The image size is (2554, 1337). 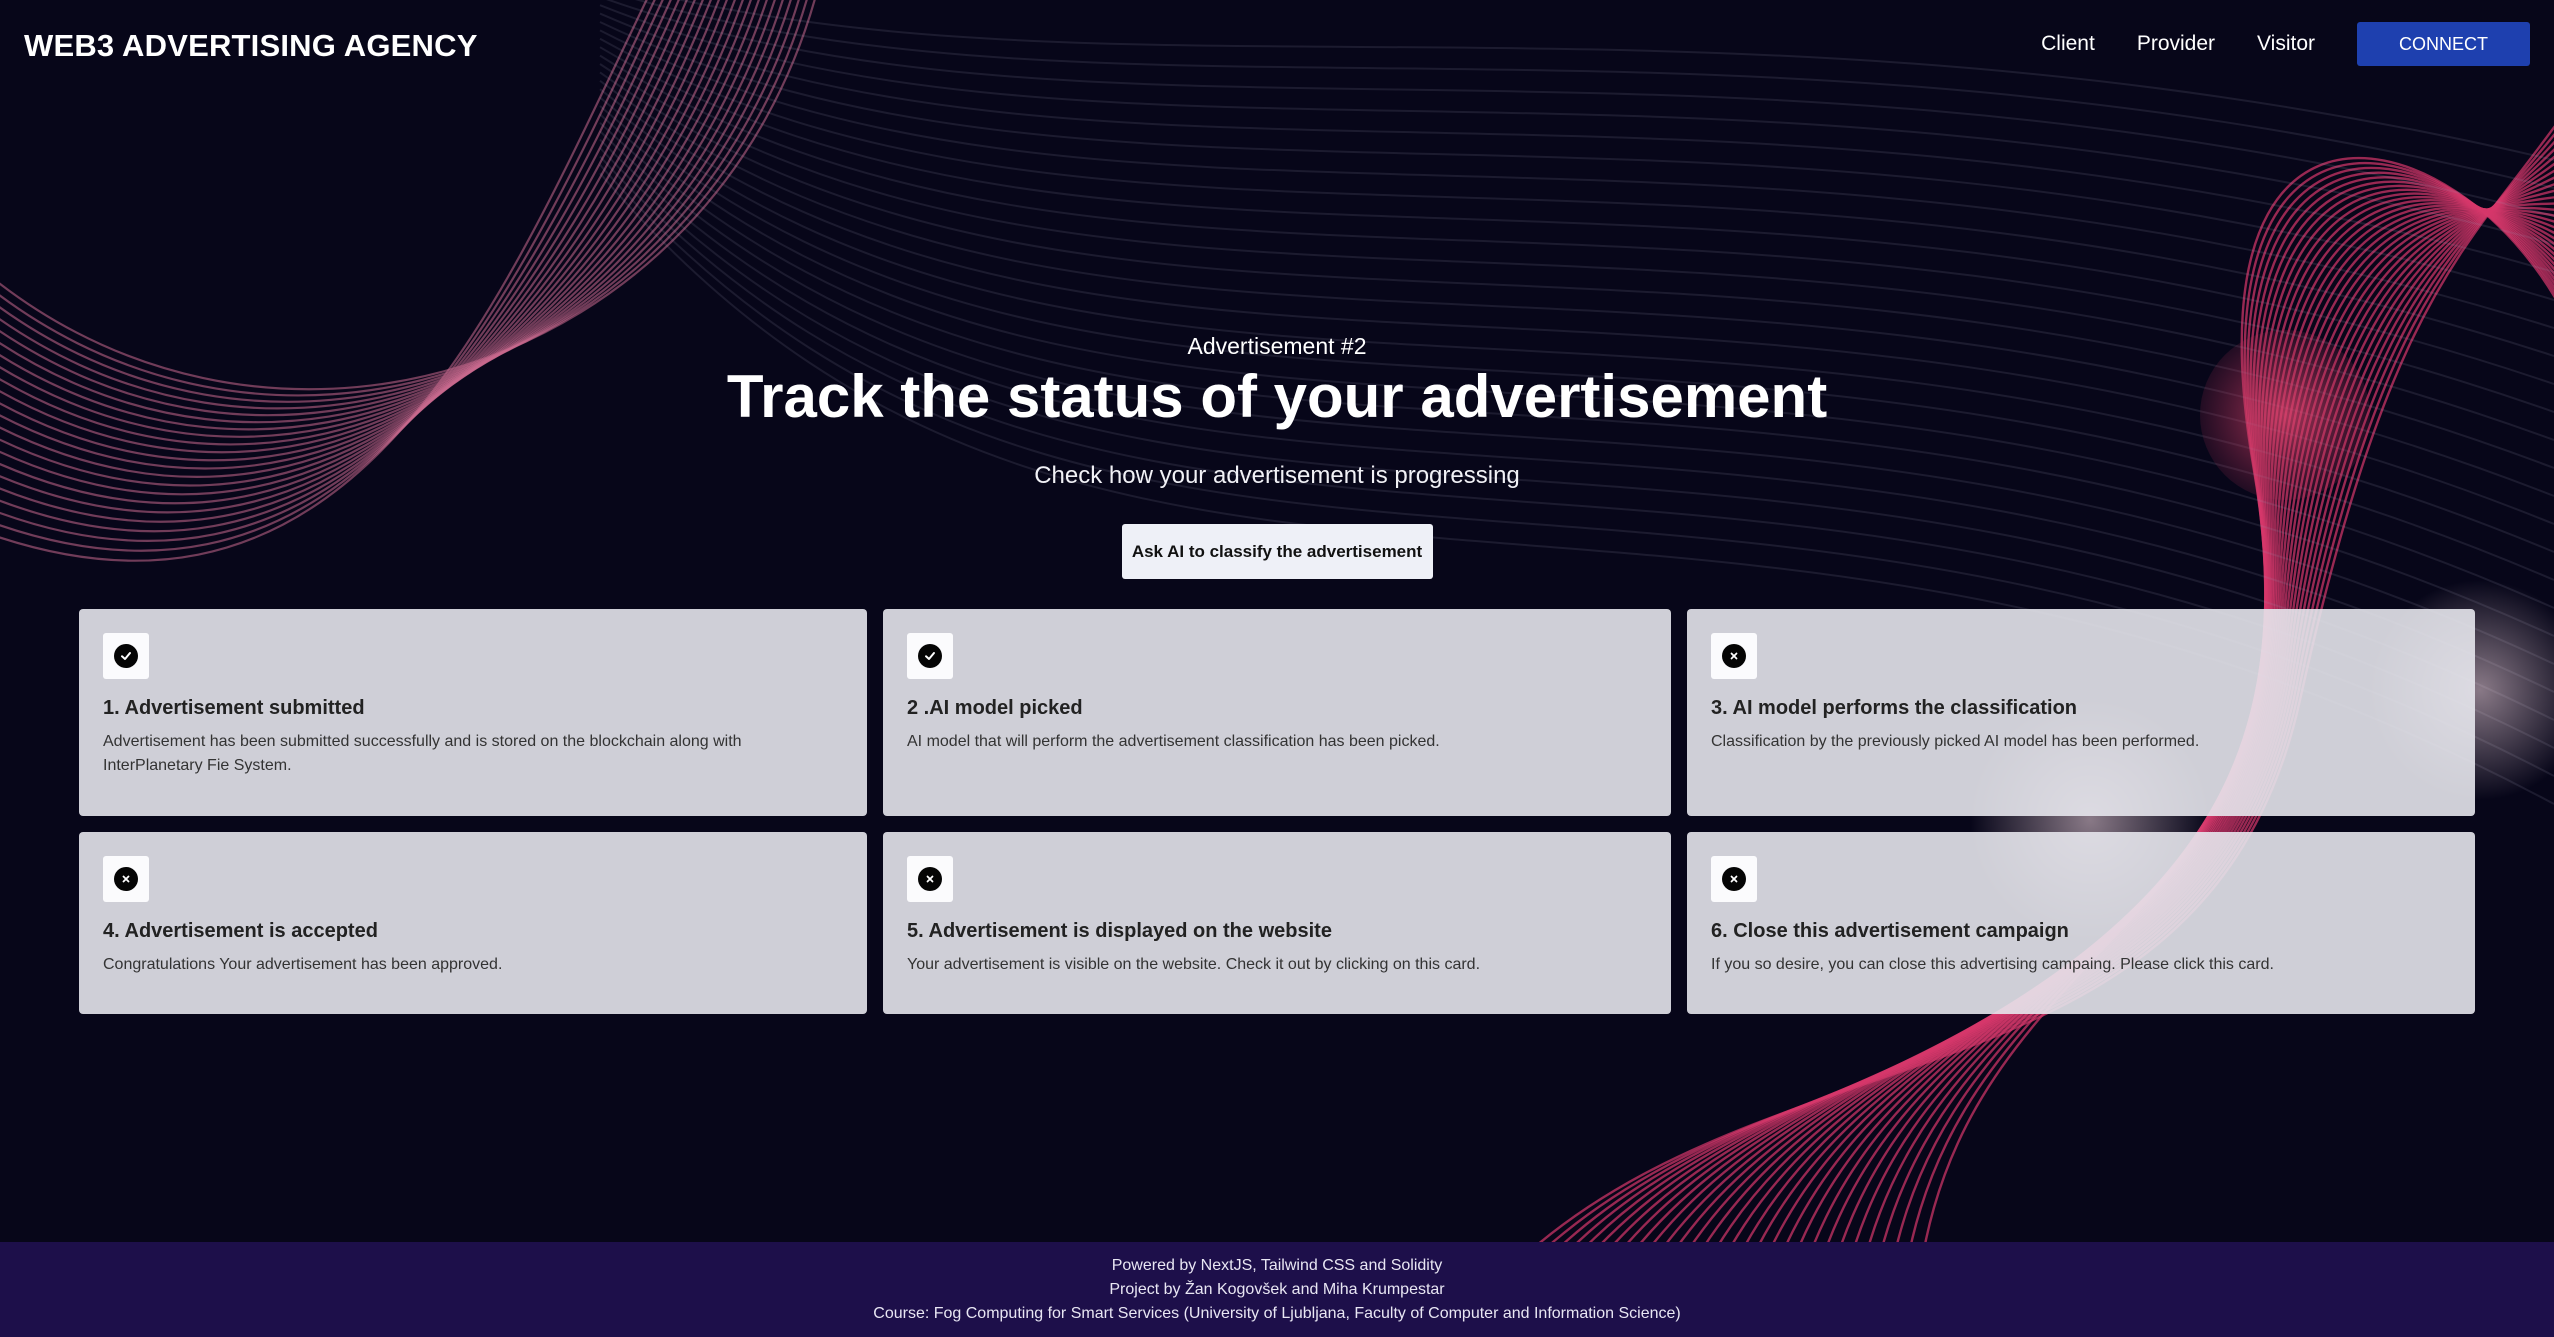 I want to click on advertisement-number: Advertisement #2, so click(x=1277, y=346).